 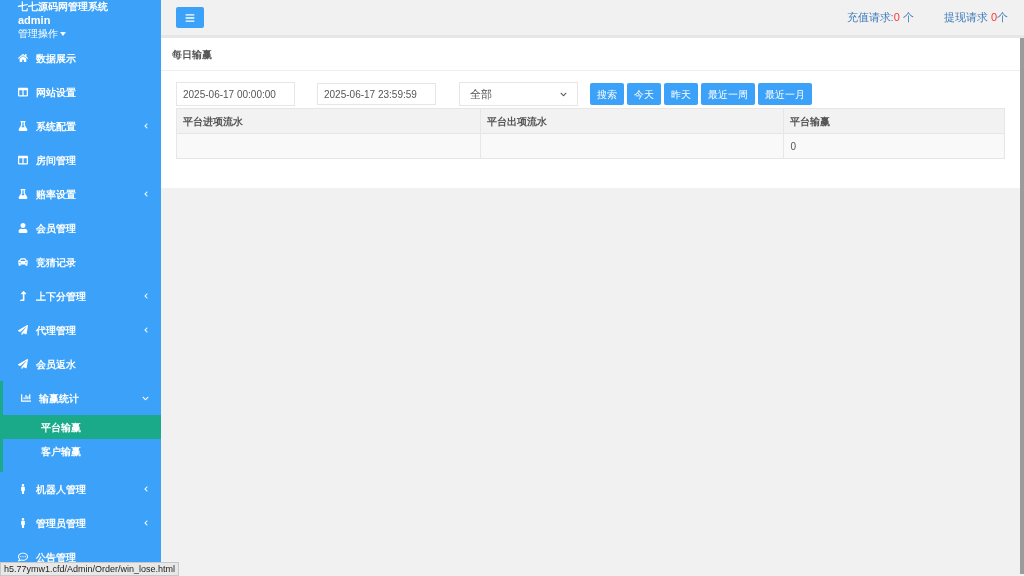 What do you see at coordinates (192, 54) in the screenshot?
I see `panel-title: 每日输赢` at bounding box center [192, 54].